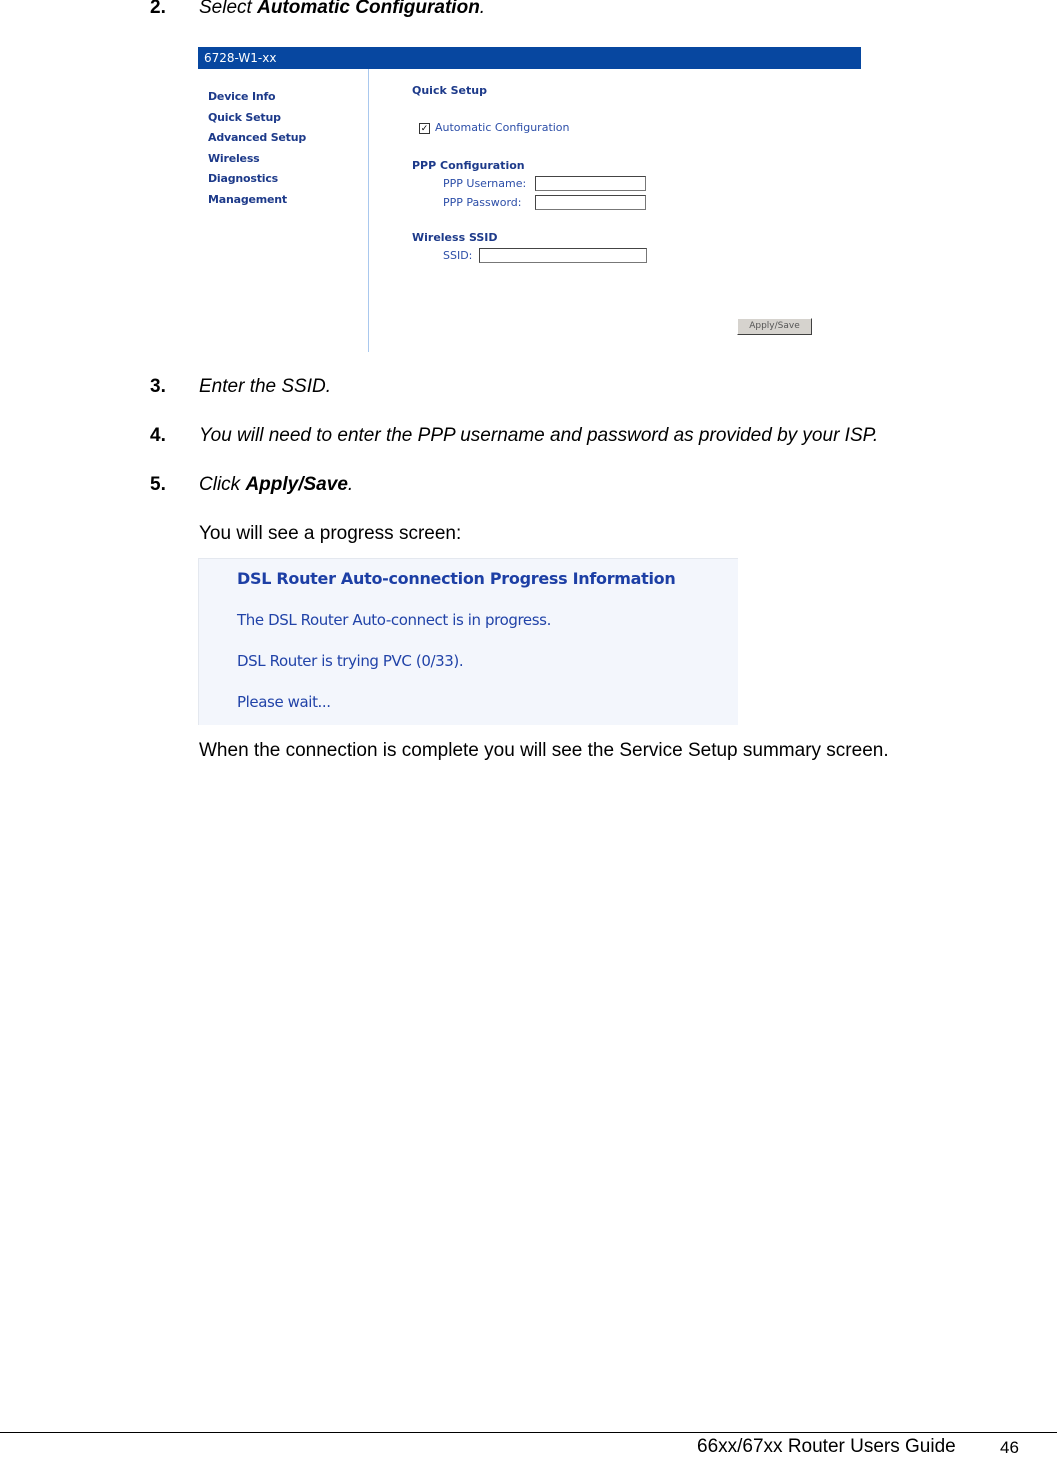 This screenshot has width=1057, height=1458. What do you see at coordinates (257, 120) in the screenshot?
I see `nav-quick-setup: Quick Setup` at bounding box center [257, 120].